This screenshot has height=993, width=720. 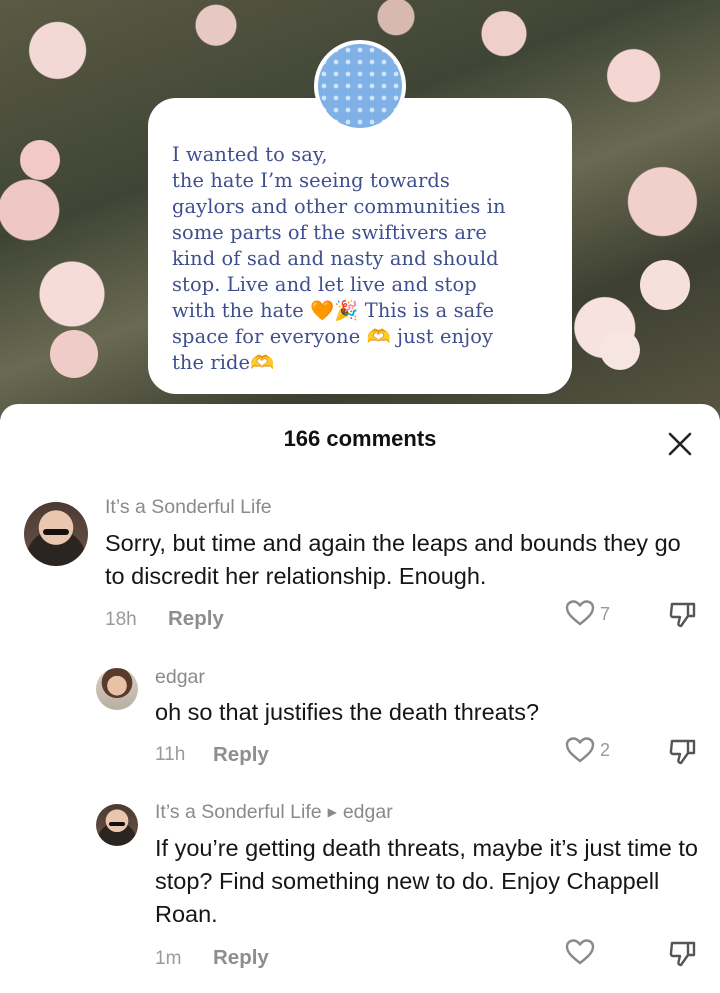 I want to click on comments-count-title: 166 comments, so click(x=360, y=438).